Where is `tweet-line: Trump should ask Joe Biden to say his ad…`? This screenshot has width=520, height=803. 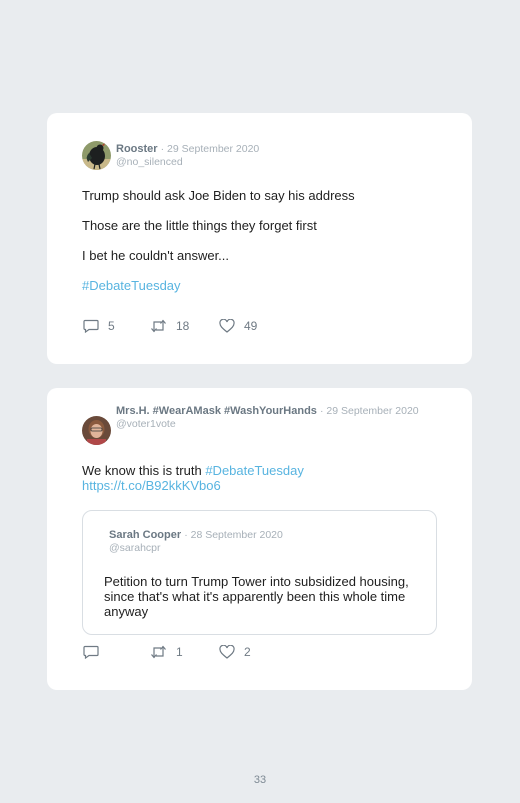
tweet-line: Trump should ask Joe Biden to say his ad… is located at coordinates (218, 195).